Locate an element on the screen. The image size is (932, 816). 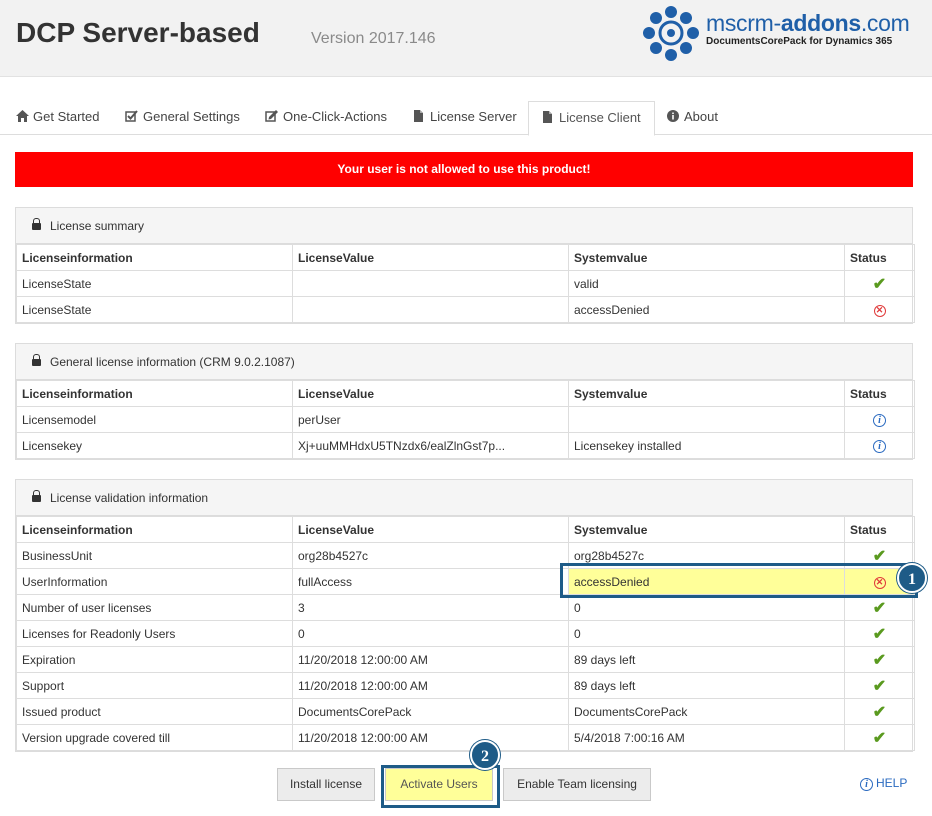
table-row: LicenseState accessDenied ✕ is located at coordinates (465, 309).